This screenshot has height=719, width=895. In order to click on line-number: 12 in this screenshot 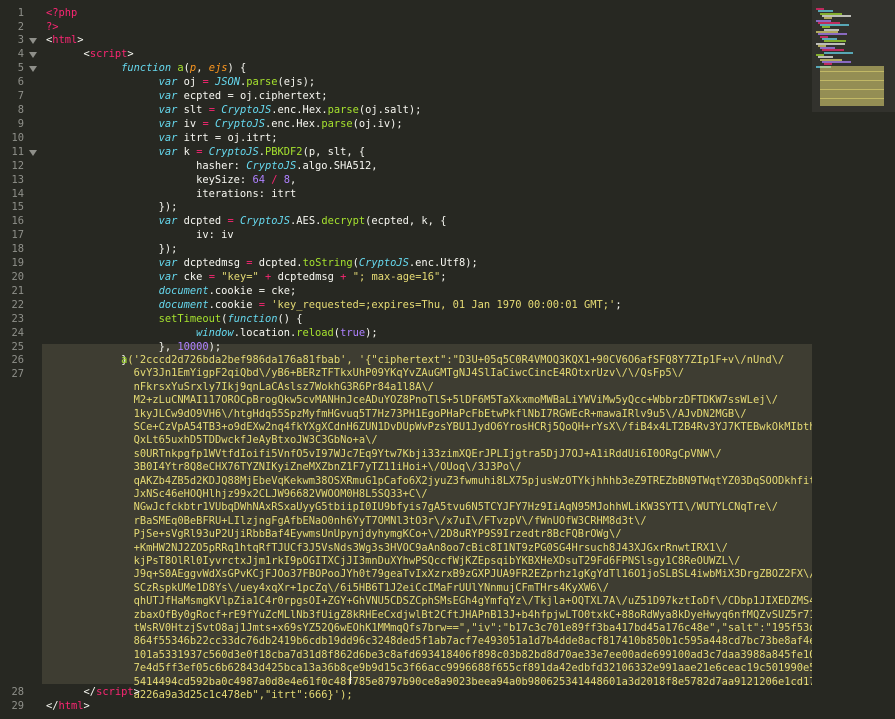, I will do `click(17, 166)`.